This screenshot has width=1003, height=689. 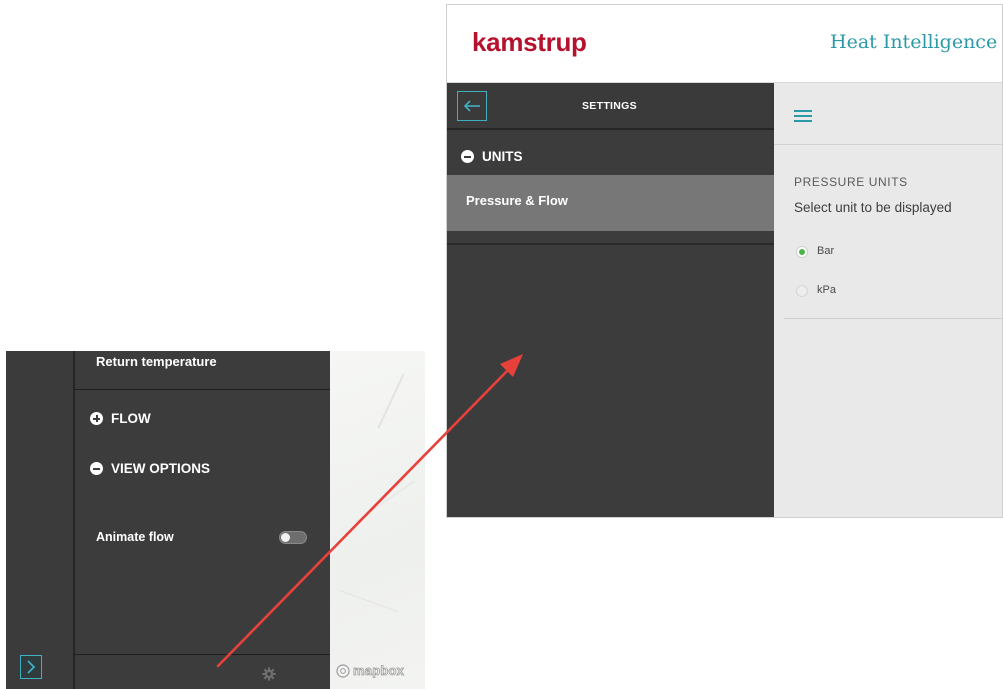 I want to click on left-icon-rail, so click(x=39, y=520).